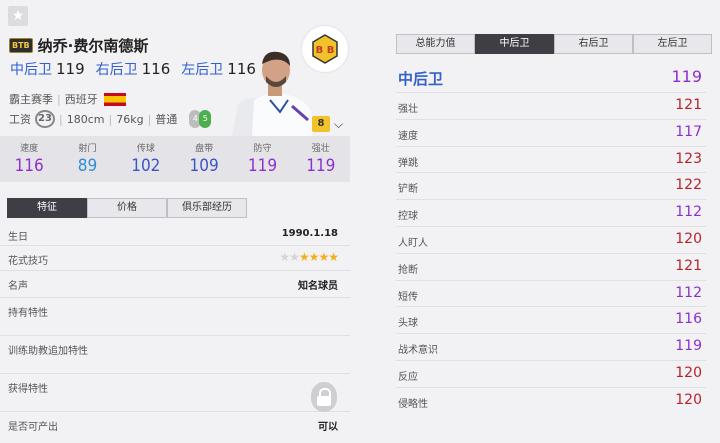  I want to click on attribute-row: 反应 120, so click(551, 373).